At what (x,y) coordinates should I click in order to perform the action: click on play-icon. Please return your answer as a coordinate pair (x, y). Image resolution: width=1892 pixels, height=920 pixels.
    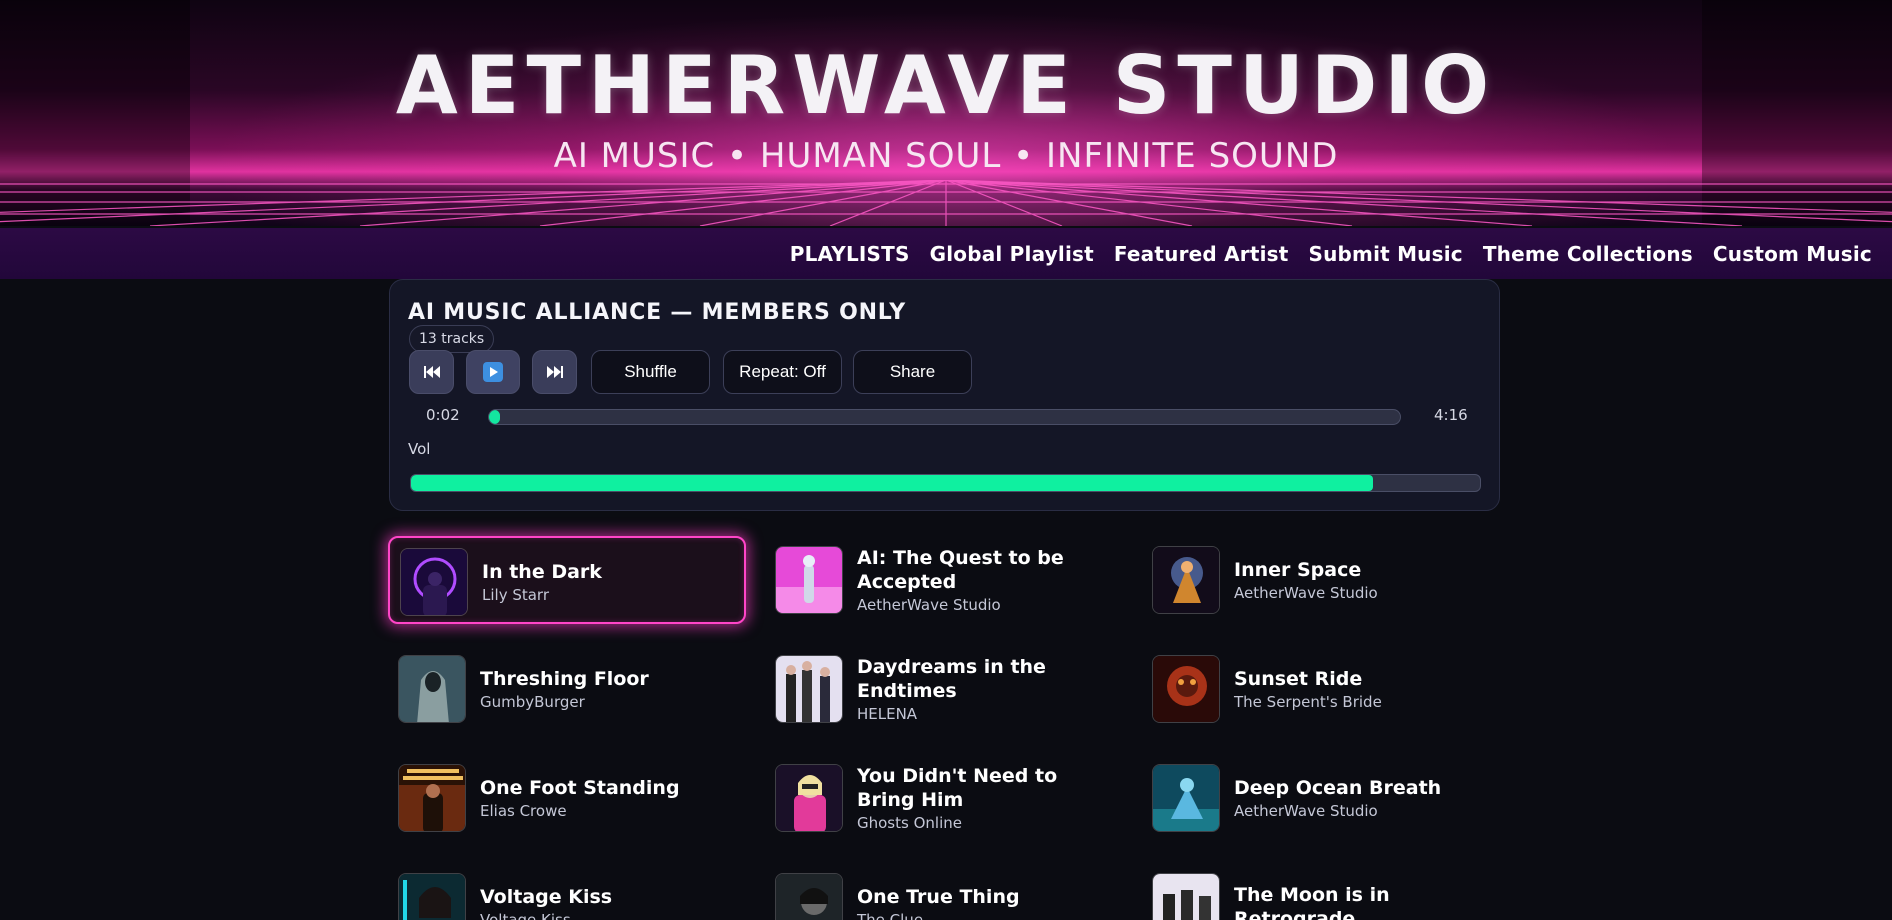
    Looking at the image, I should click on (493, 372).